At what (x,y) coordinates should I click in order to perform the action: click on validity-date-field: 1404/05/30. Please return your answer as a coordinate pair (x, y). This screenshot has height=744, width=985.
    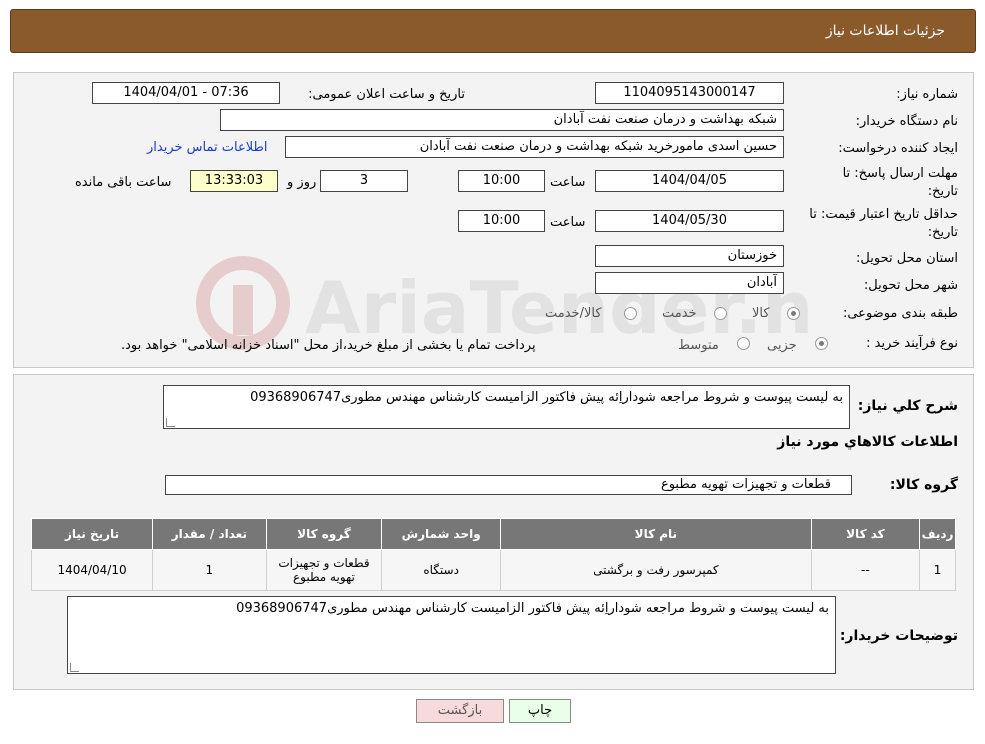
    Looking at the image, I should click on (689, 221).